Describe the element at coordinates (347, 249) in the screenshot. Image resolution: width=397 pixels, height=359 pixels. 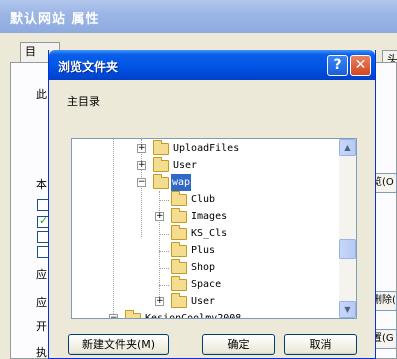
I see `scrollbar-thumb` at that location.